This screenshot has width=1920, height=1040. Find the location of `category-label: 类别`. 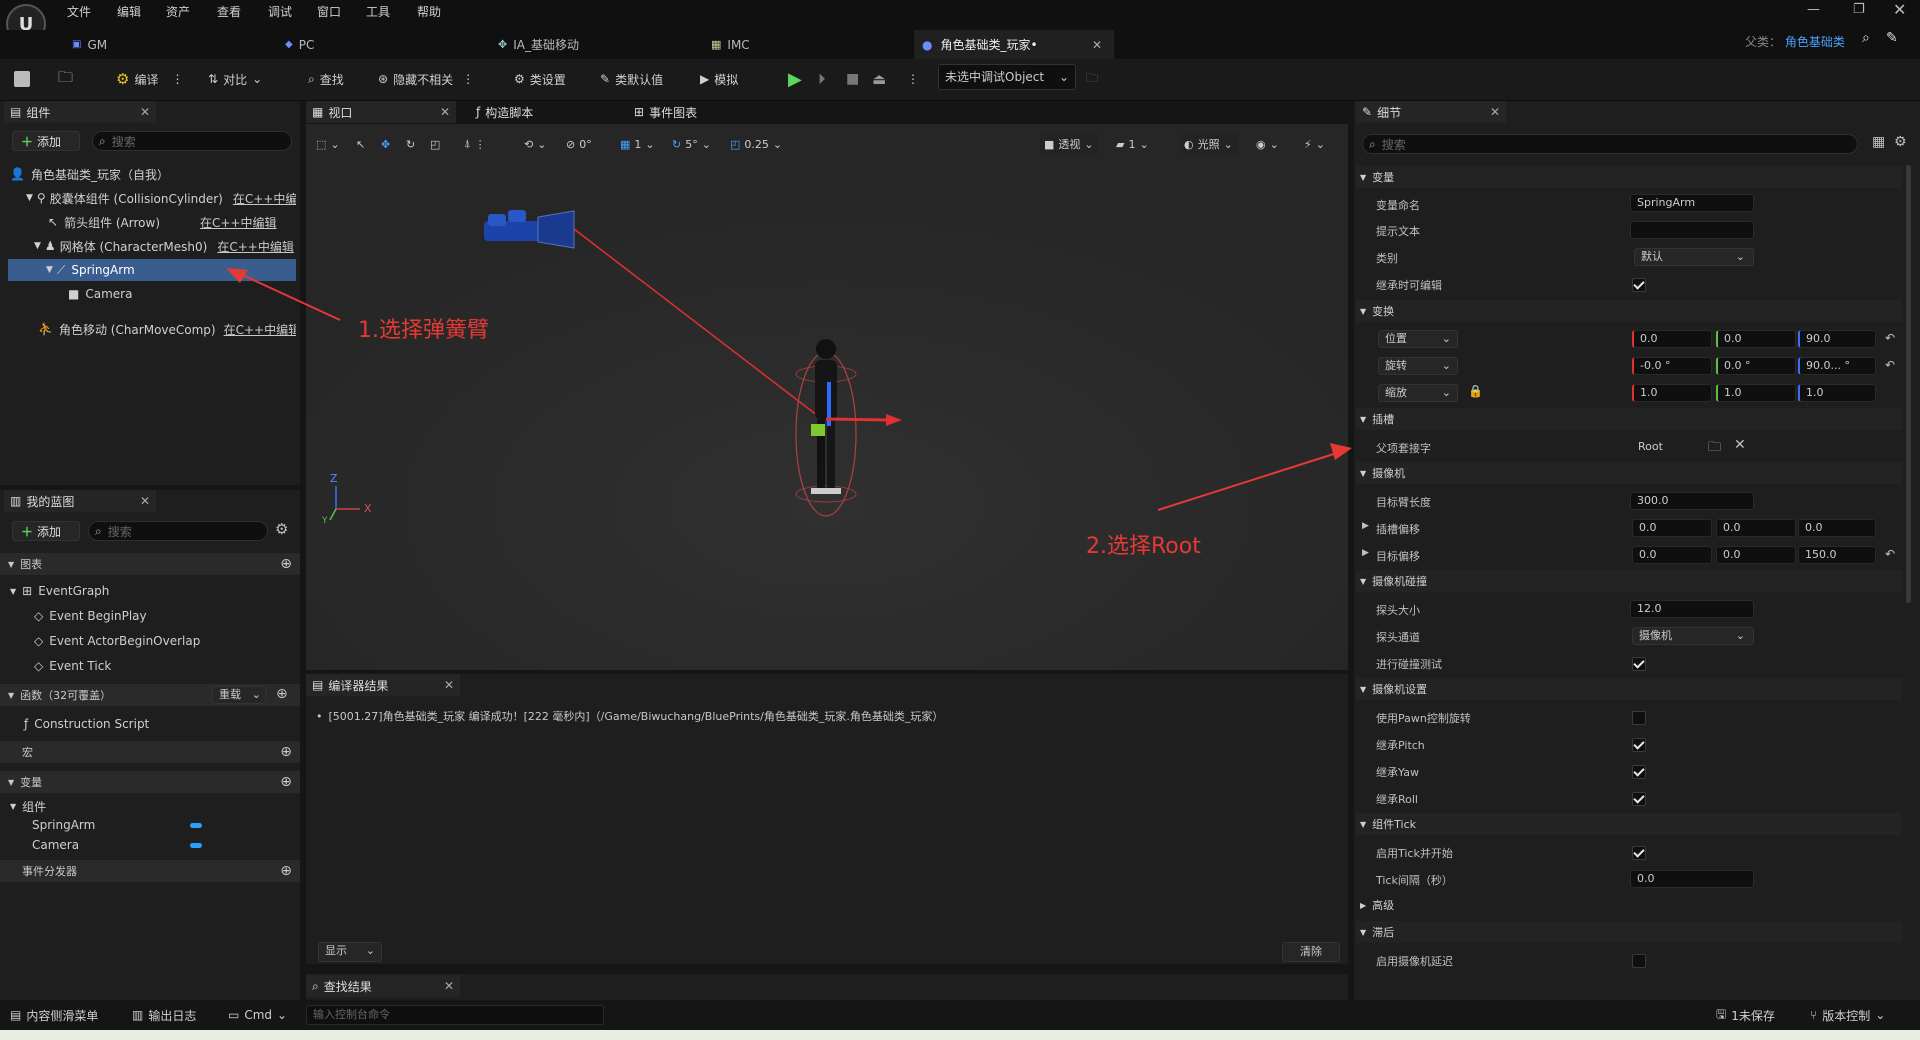

category-label: 类别 is located at coordinates (1387, 258).